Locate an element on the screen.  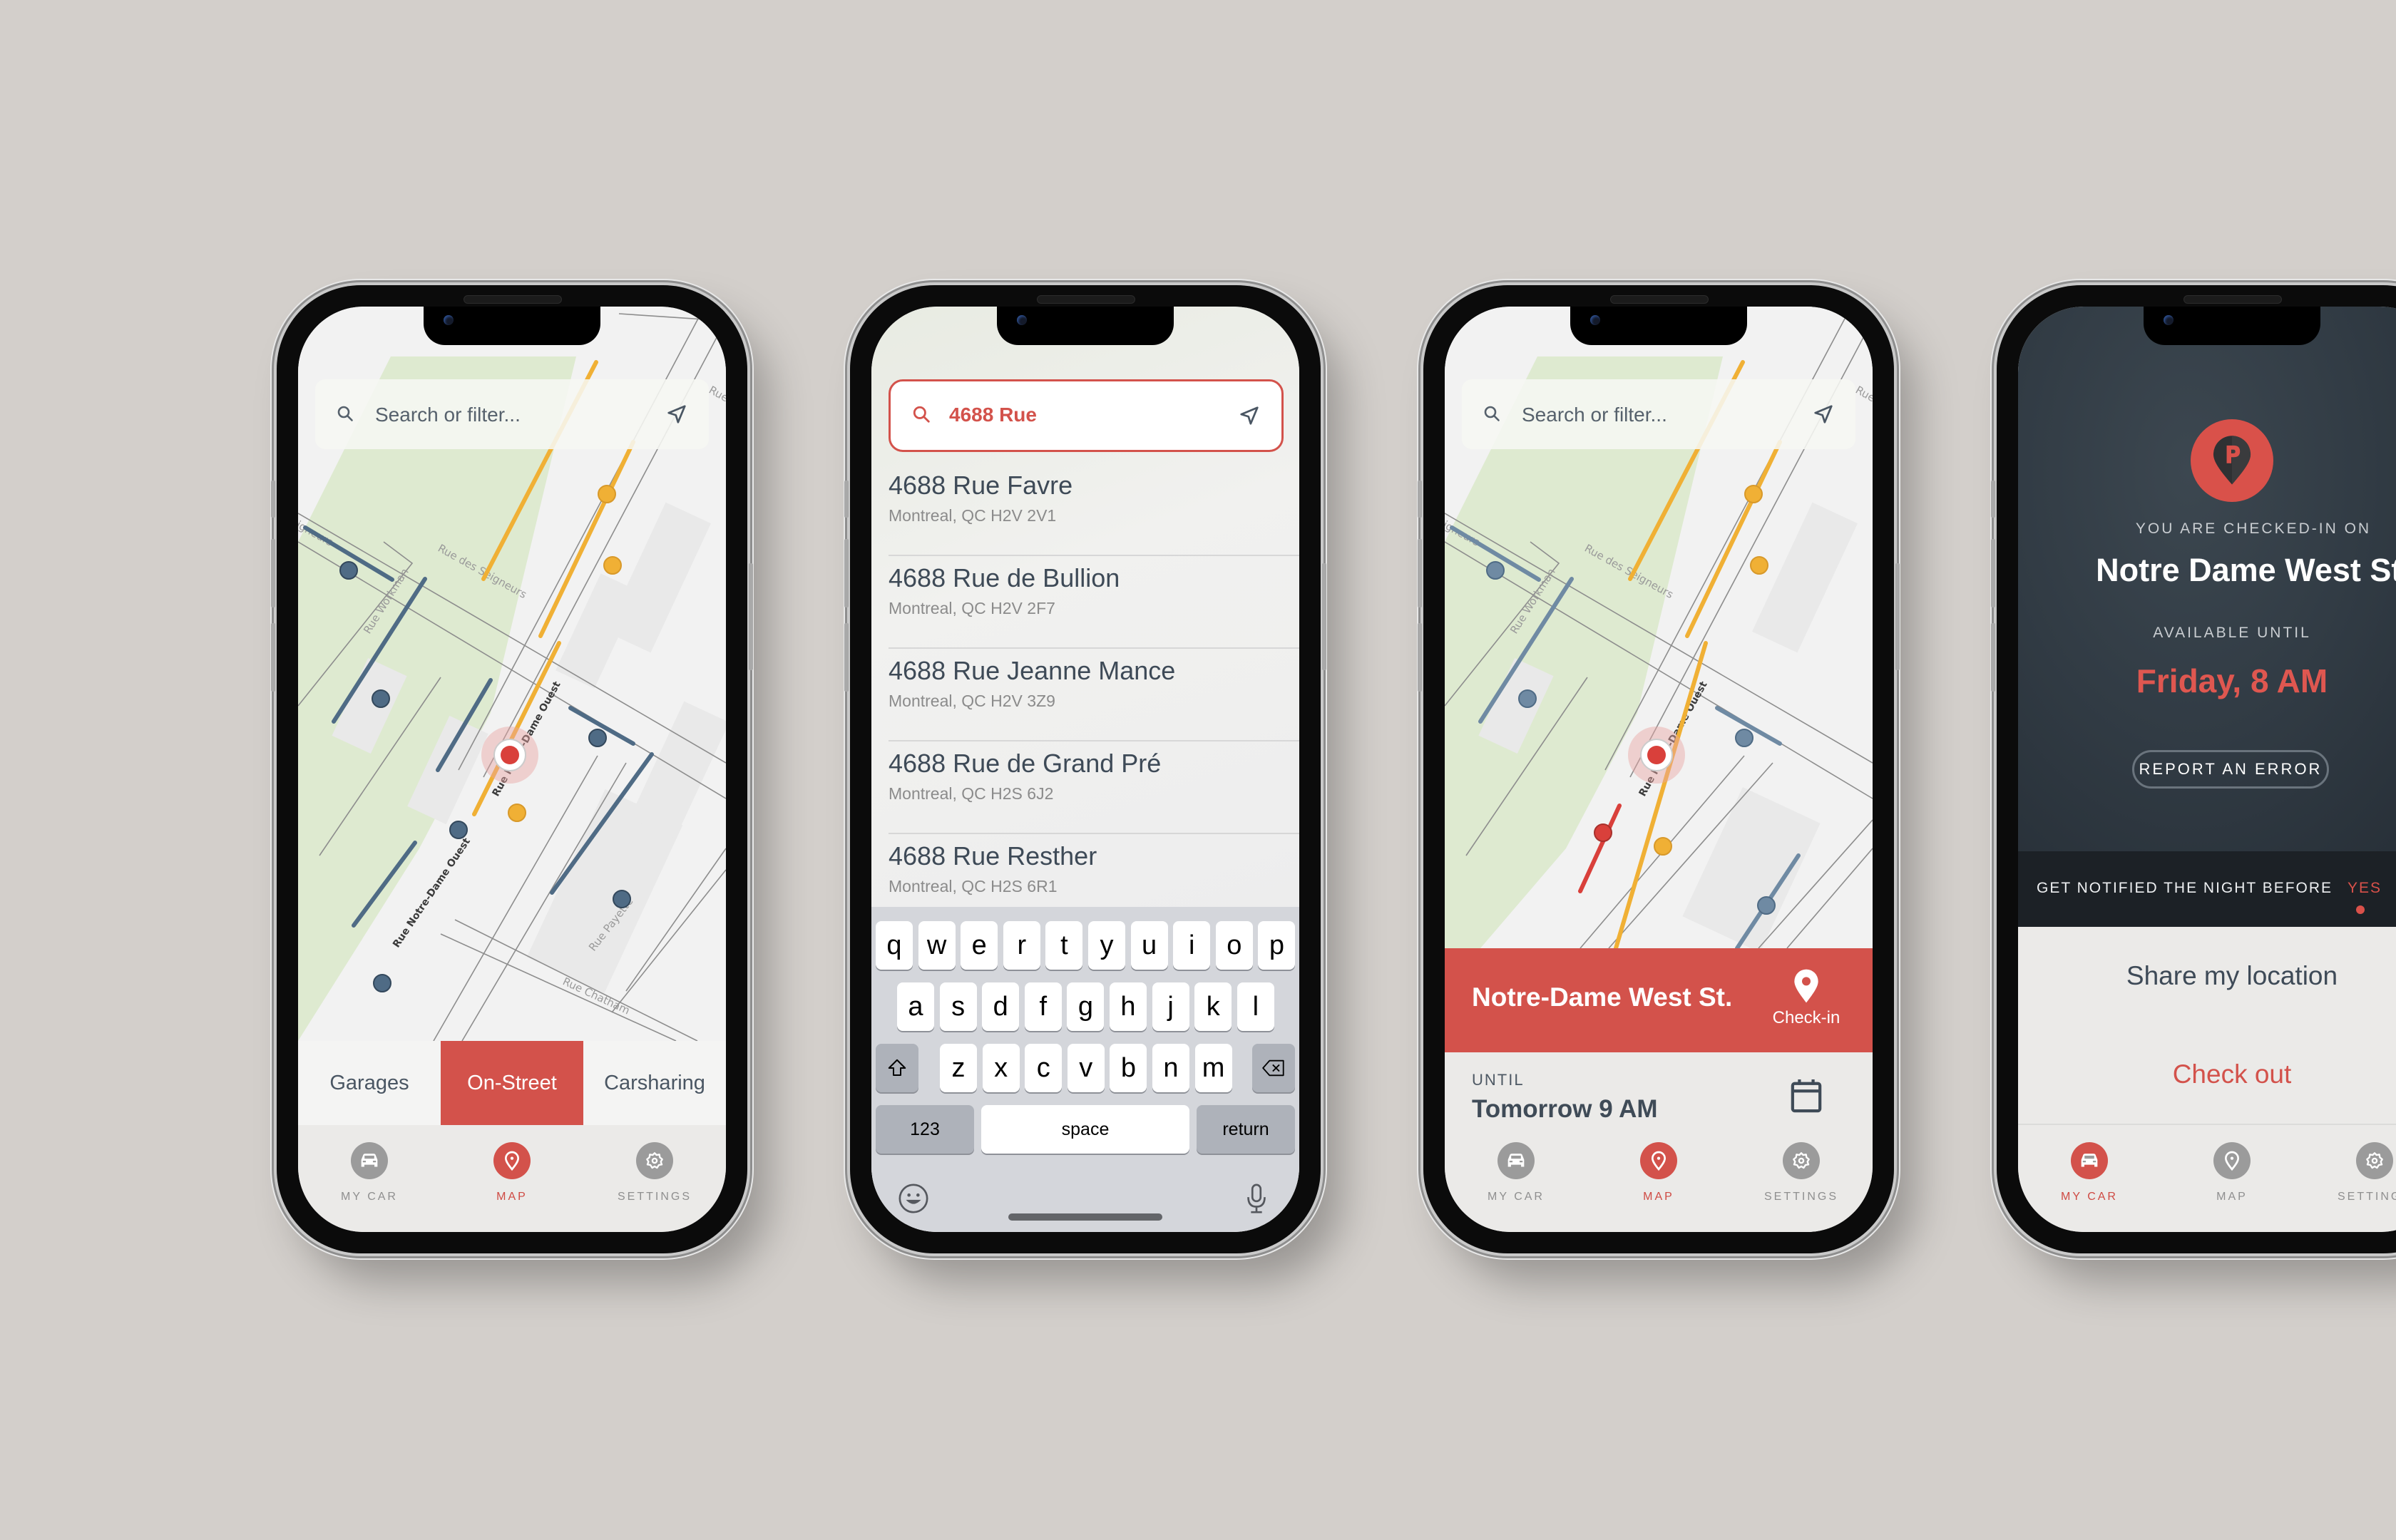
shift-key is located at coordinates (897, 1068).